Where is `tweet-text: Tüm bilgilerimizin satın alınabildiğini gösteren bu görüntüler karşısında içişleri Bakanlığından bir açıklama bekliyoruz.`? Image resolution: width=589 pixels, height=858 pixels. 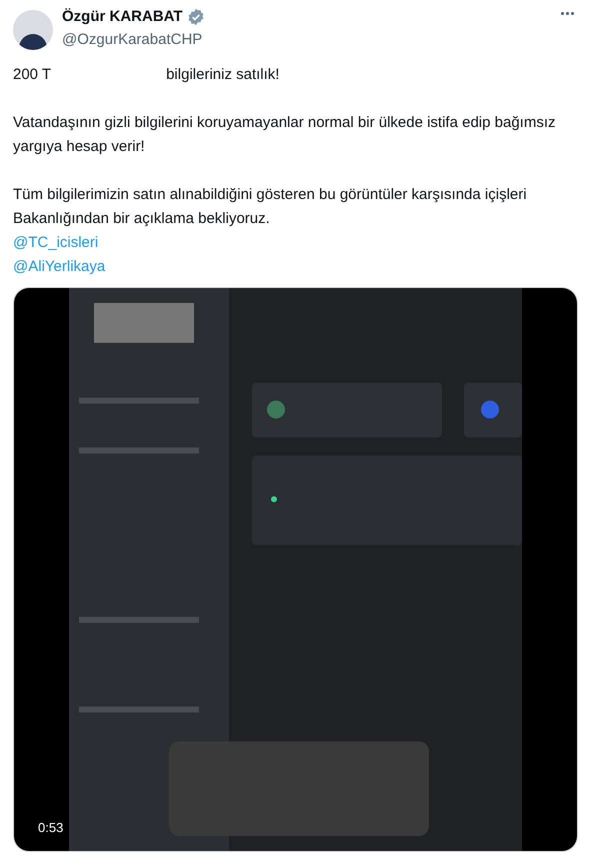
tweet-text: Tüm bilgilerimizin satın alınabildiğini gösteren bu görüntüler karşısında içişleri Bakanlığından bir açıklama bekliyoruz. is located at coordinates (270, 207).